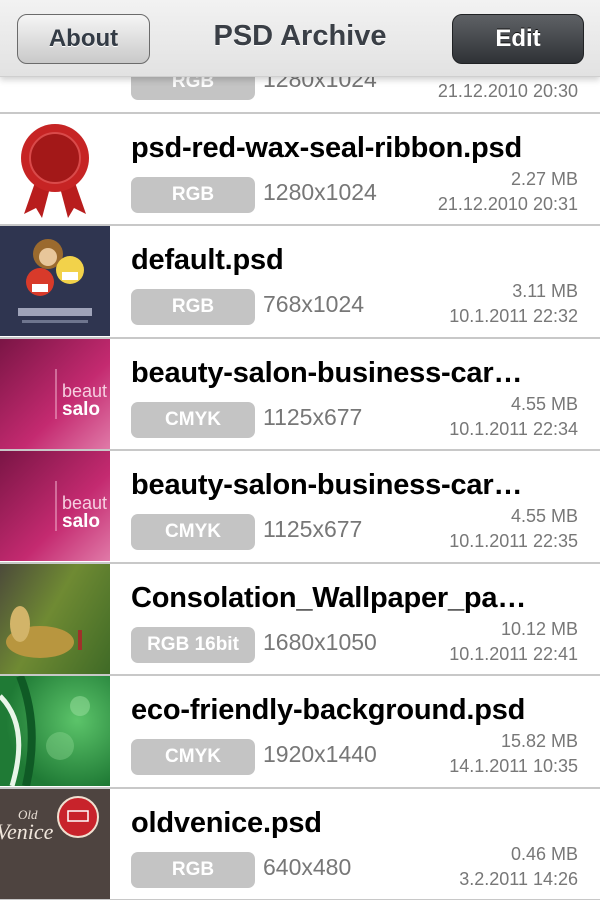 This screenshot has height=900, width=600. I want to click on file-dimensions: 768x1024, so click(314, 304).